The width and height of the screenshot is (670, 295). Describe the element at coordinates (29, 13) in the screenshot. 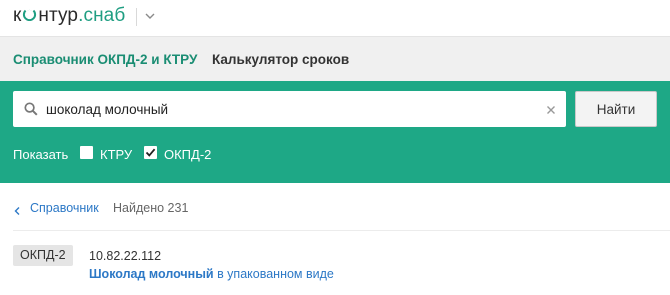

I see `logo-cloud-icon` at that location.